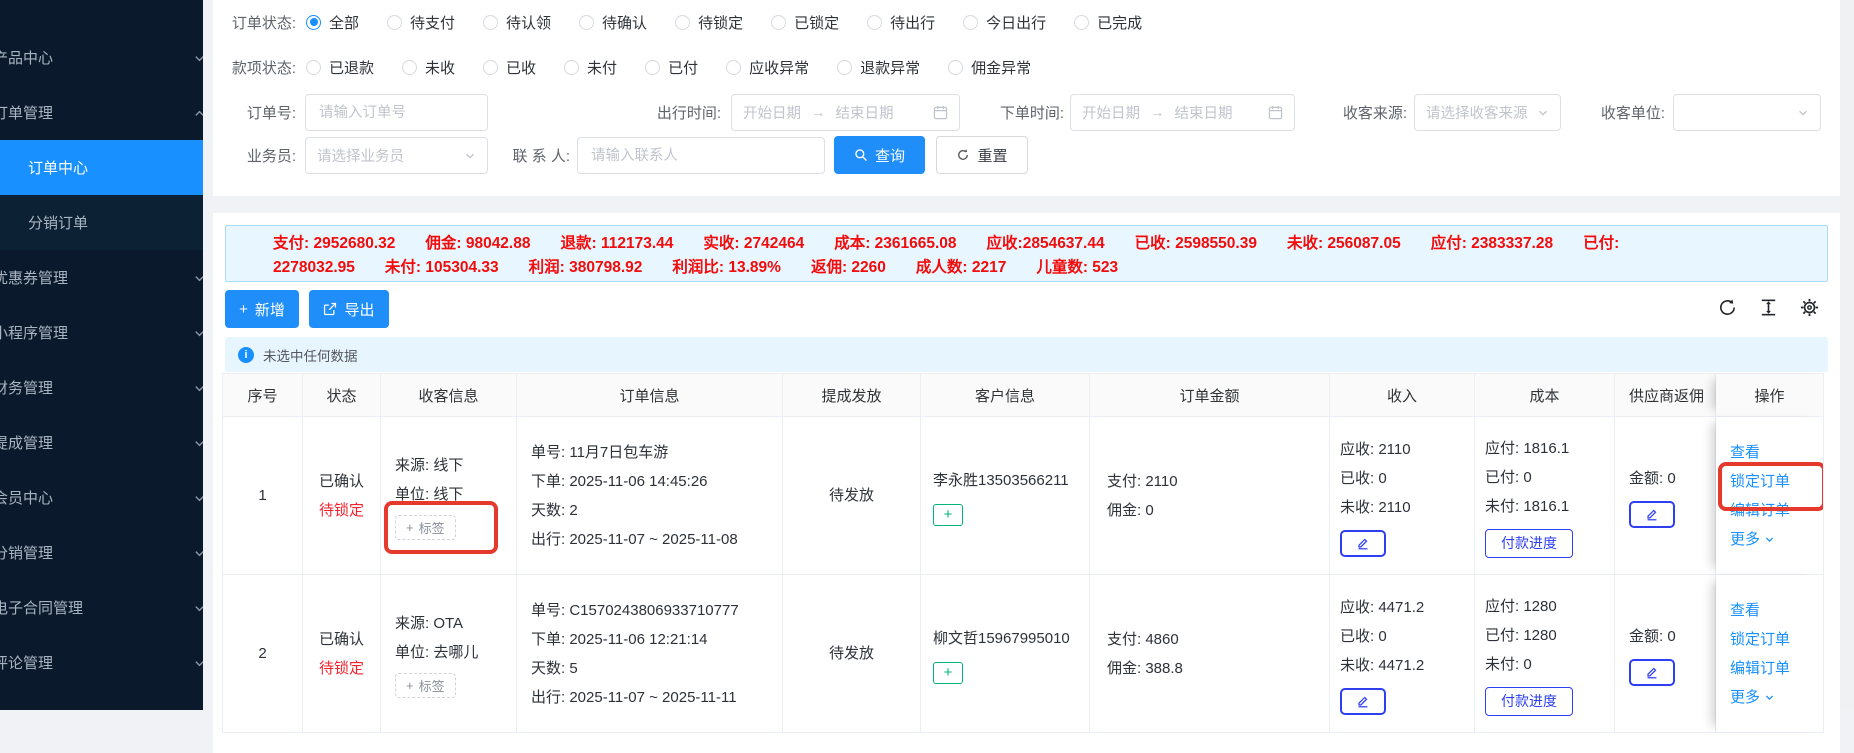 This screenshot has width=1854, height=753. What do you see at coordinates (101, 607) in the screenshot?
I see `sidebar-item-econtract-management: 电子合同管理` at bounding box center [101, 607].